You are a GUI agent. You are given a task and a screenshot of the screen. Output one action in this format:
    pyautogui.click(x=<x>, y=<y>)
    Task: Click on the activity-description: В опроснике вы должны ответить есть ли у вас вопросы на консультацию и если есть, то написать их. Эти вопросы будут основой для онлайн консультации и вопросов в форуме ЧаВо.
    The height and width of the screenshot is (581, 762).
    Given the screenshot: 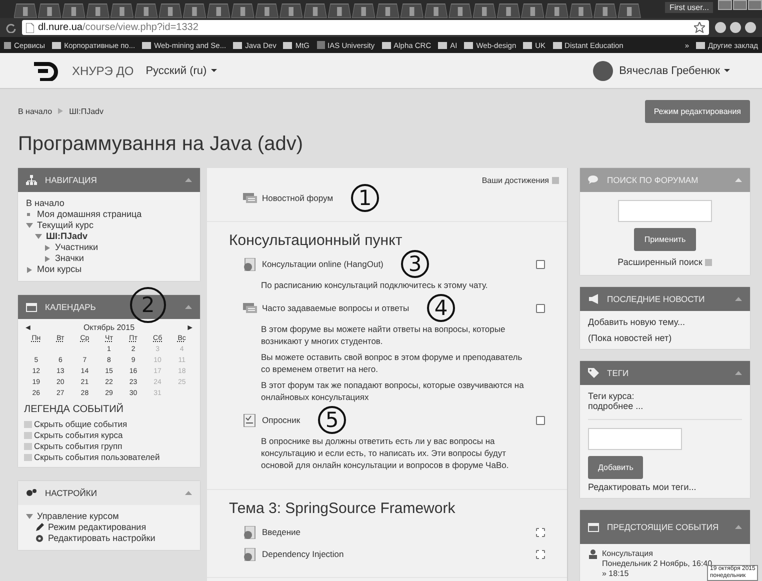 What is the action you would take?
    pyautogui.click(x=385, y=453)
    